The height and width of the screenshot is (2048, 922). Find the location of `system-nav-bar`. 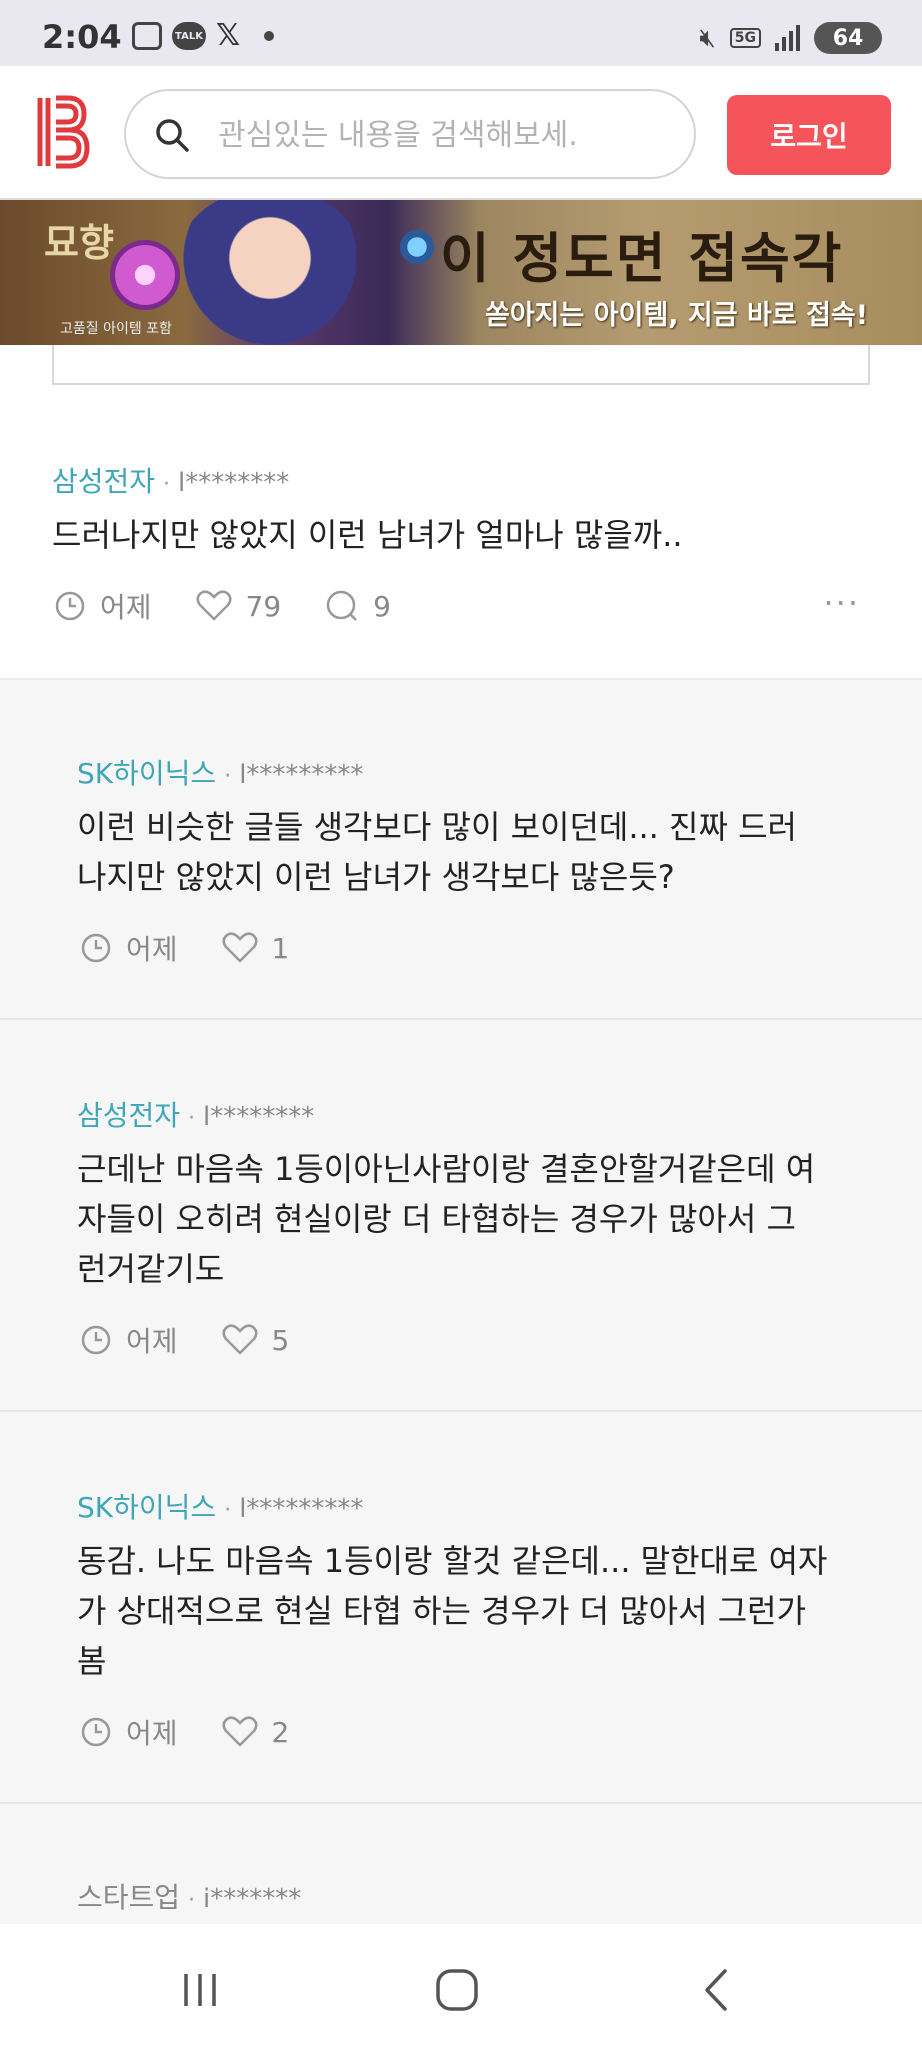

system-nav-bar is located at coordinates (461, 1986).